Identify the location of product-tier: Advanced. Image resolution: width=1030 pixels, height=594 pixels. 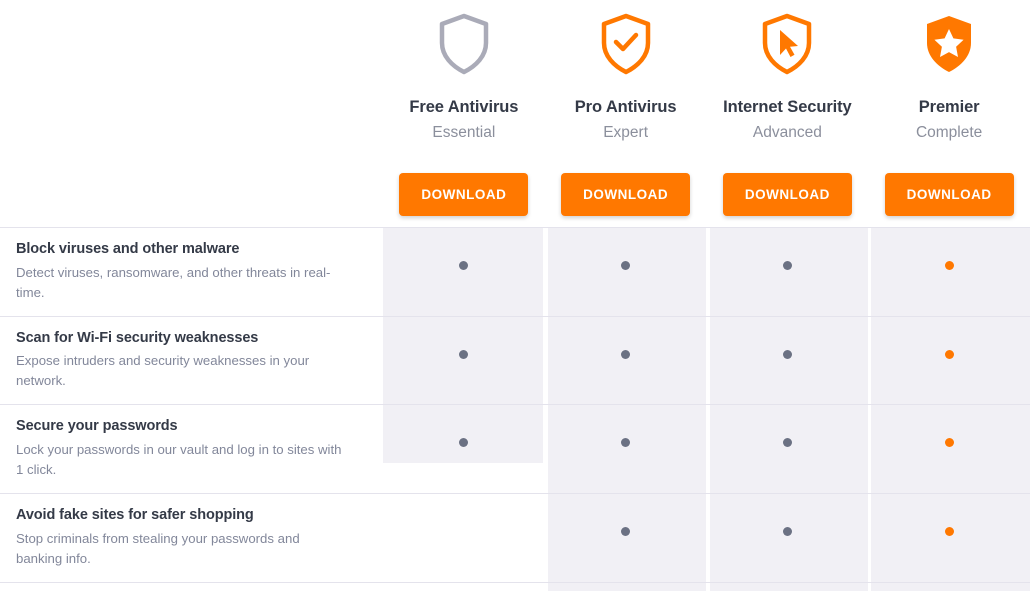
(787, 132).